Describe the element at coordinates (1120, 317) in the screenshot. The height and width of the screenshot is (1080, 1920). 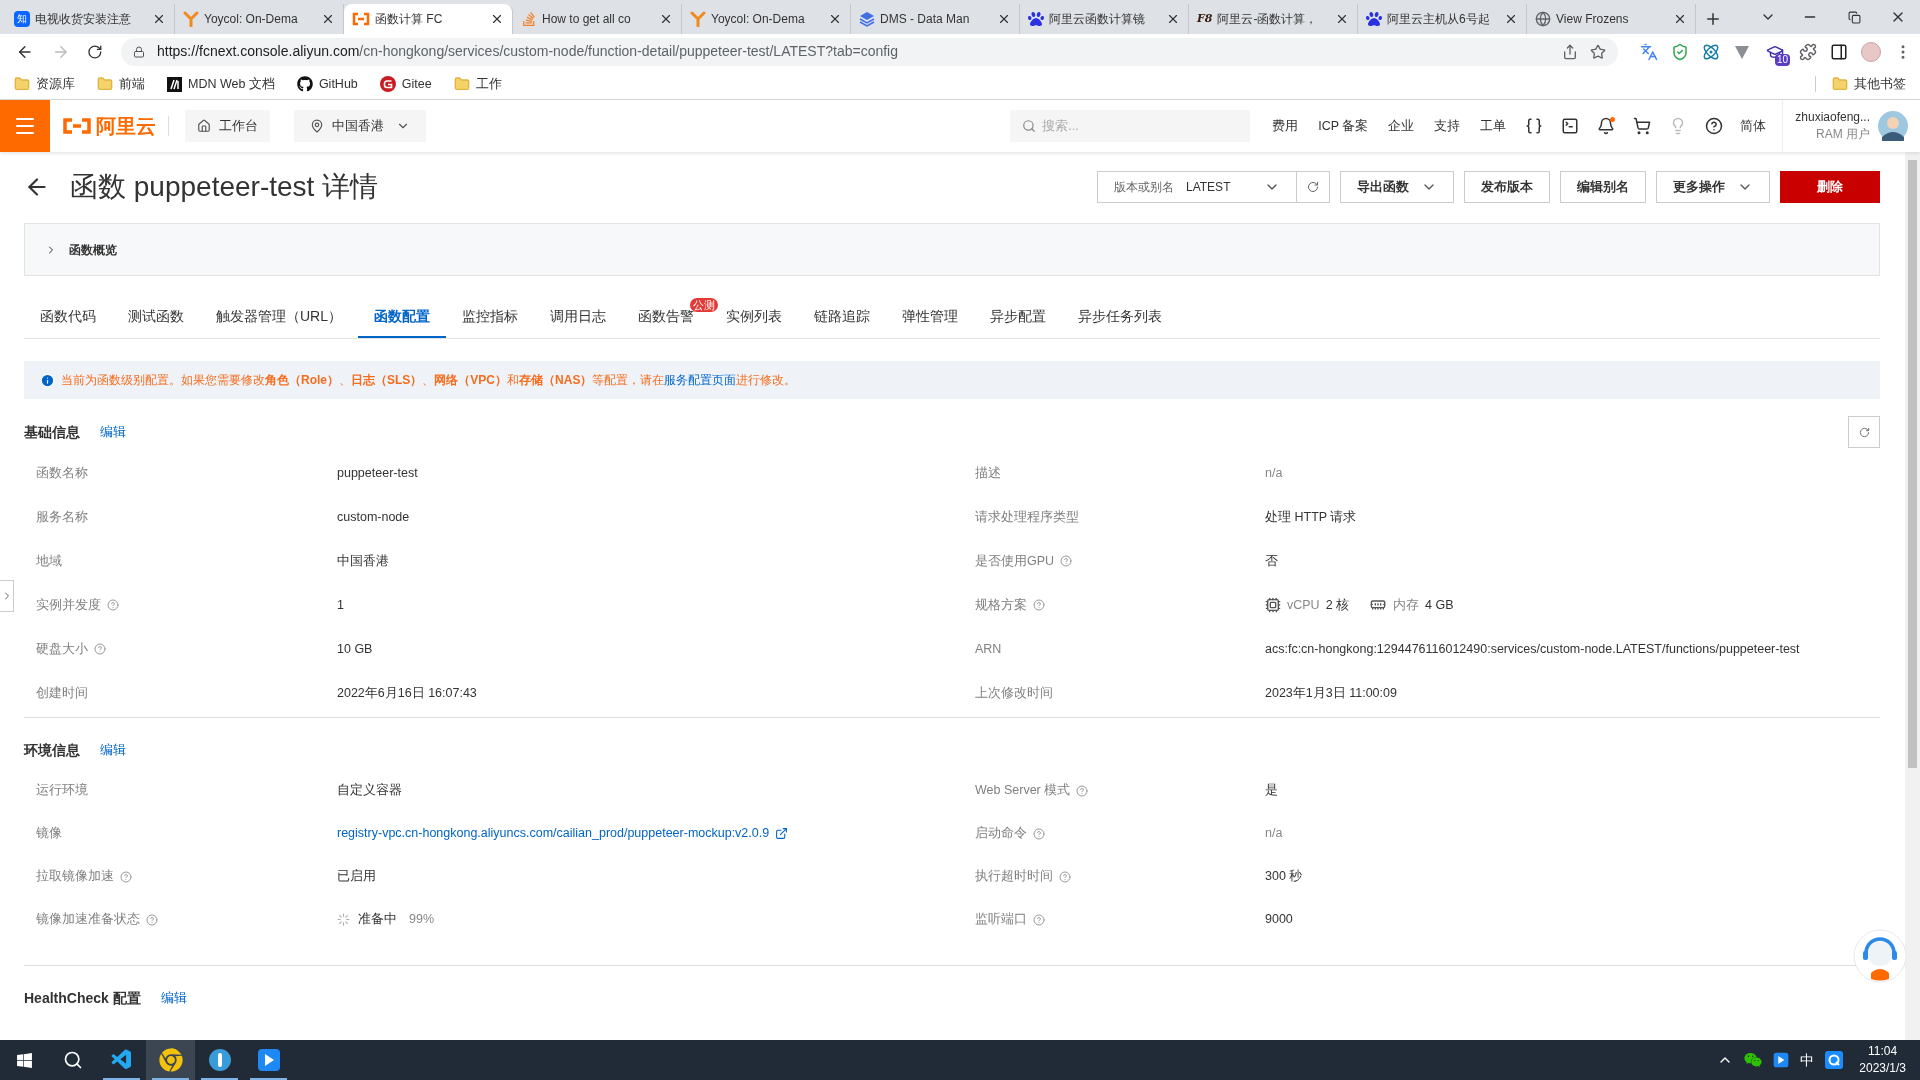
I see `content-tab: 异步任务列表` at that location.